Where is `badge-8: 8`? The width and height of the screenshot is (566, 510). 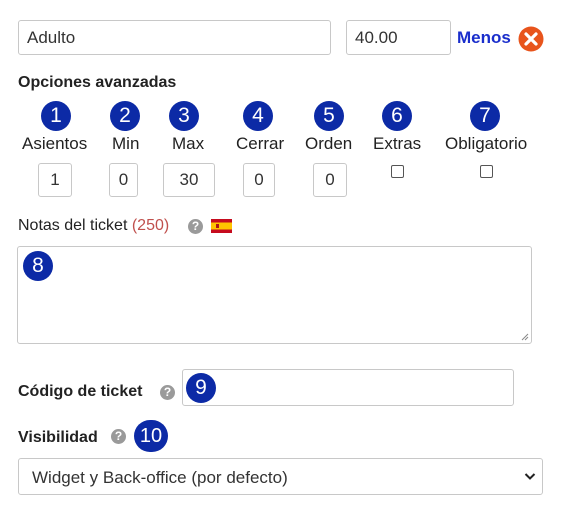 badge-8: 8 is located at coordinates (38, 266).